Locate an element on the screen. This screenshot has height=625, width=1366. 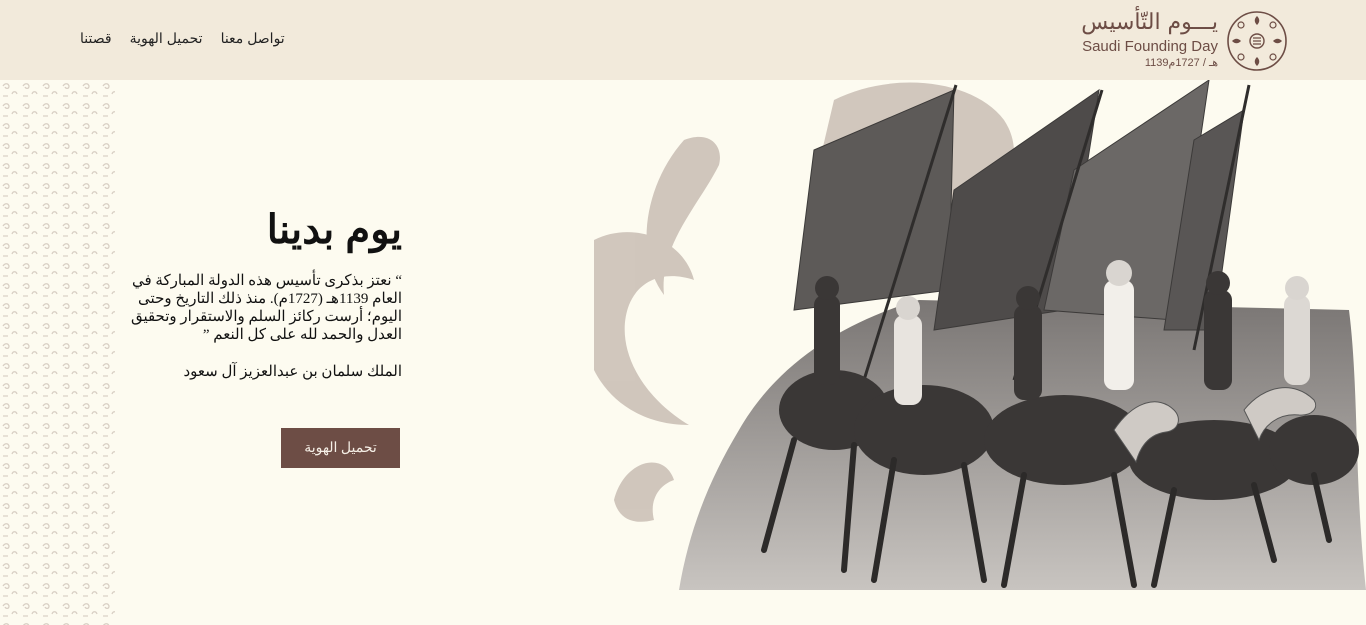
emblem-icon is located at coordinates (1257, 41).